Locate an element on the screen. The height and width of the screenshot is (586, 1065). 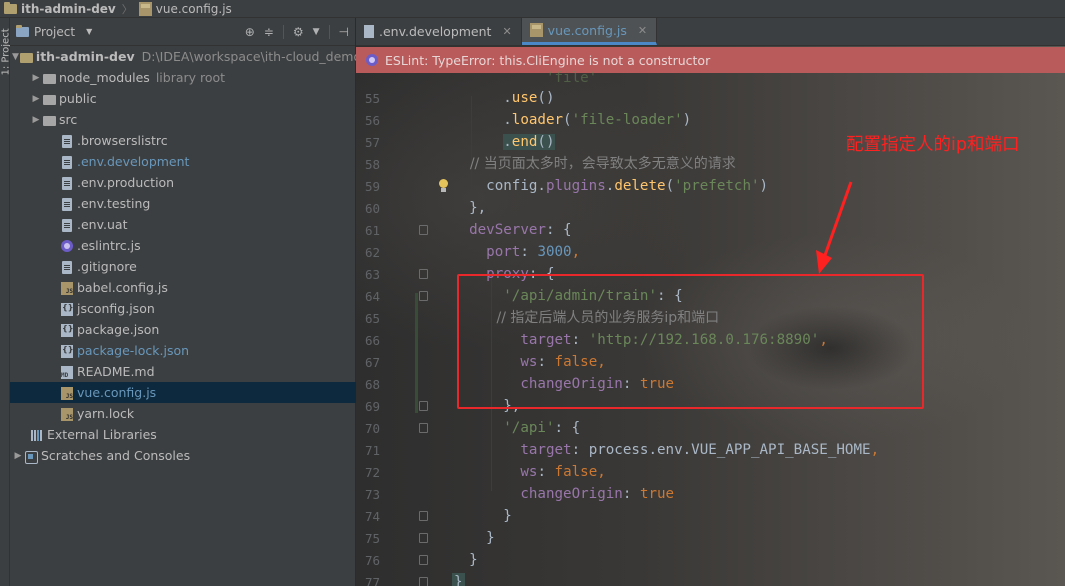
line-number: 62 is located at coordinates (372, 252).